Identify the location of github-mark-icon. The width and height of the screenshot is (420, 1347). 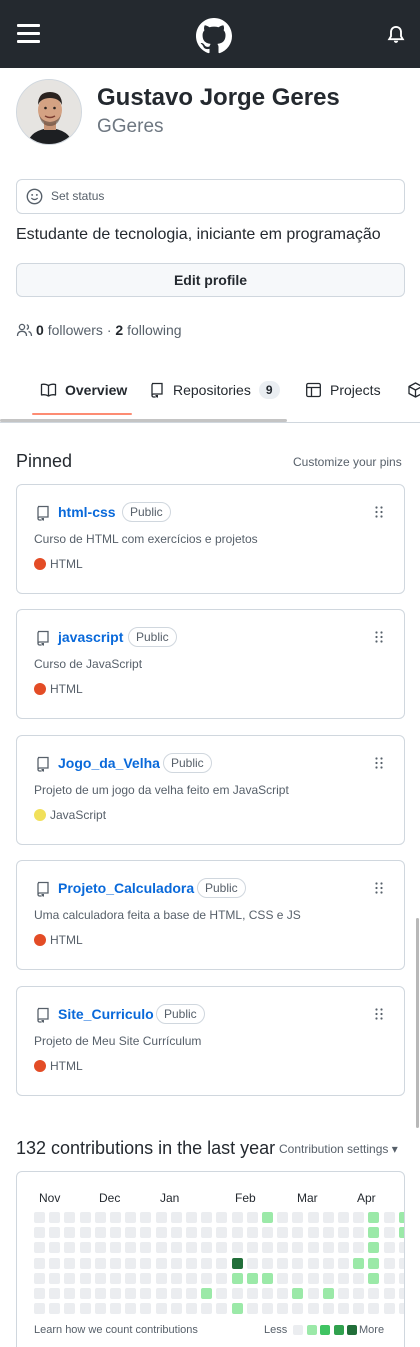
(214, 36).